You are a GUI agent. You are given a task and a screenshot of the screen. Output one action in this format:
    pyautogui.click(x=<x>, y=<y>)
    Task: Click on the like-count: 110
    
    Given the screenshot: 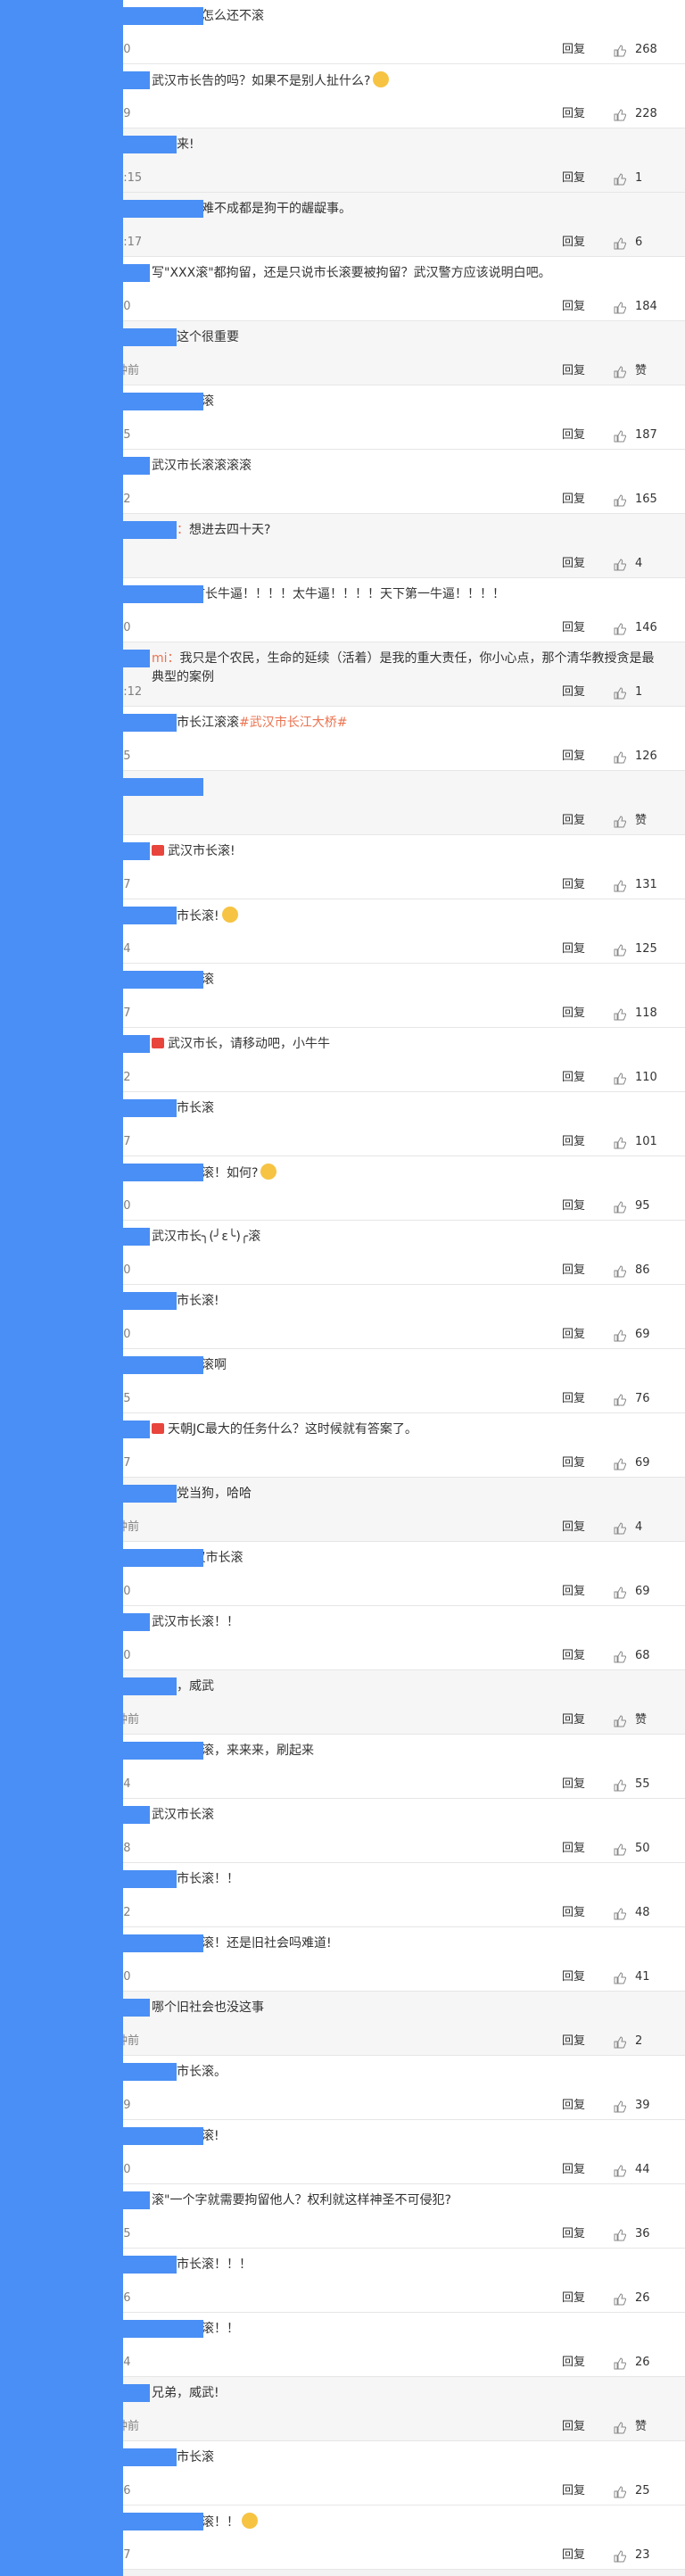 What is the action you would take?
    pyautogui.click(x=646, y=1077)
    